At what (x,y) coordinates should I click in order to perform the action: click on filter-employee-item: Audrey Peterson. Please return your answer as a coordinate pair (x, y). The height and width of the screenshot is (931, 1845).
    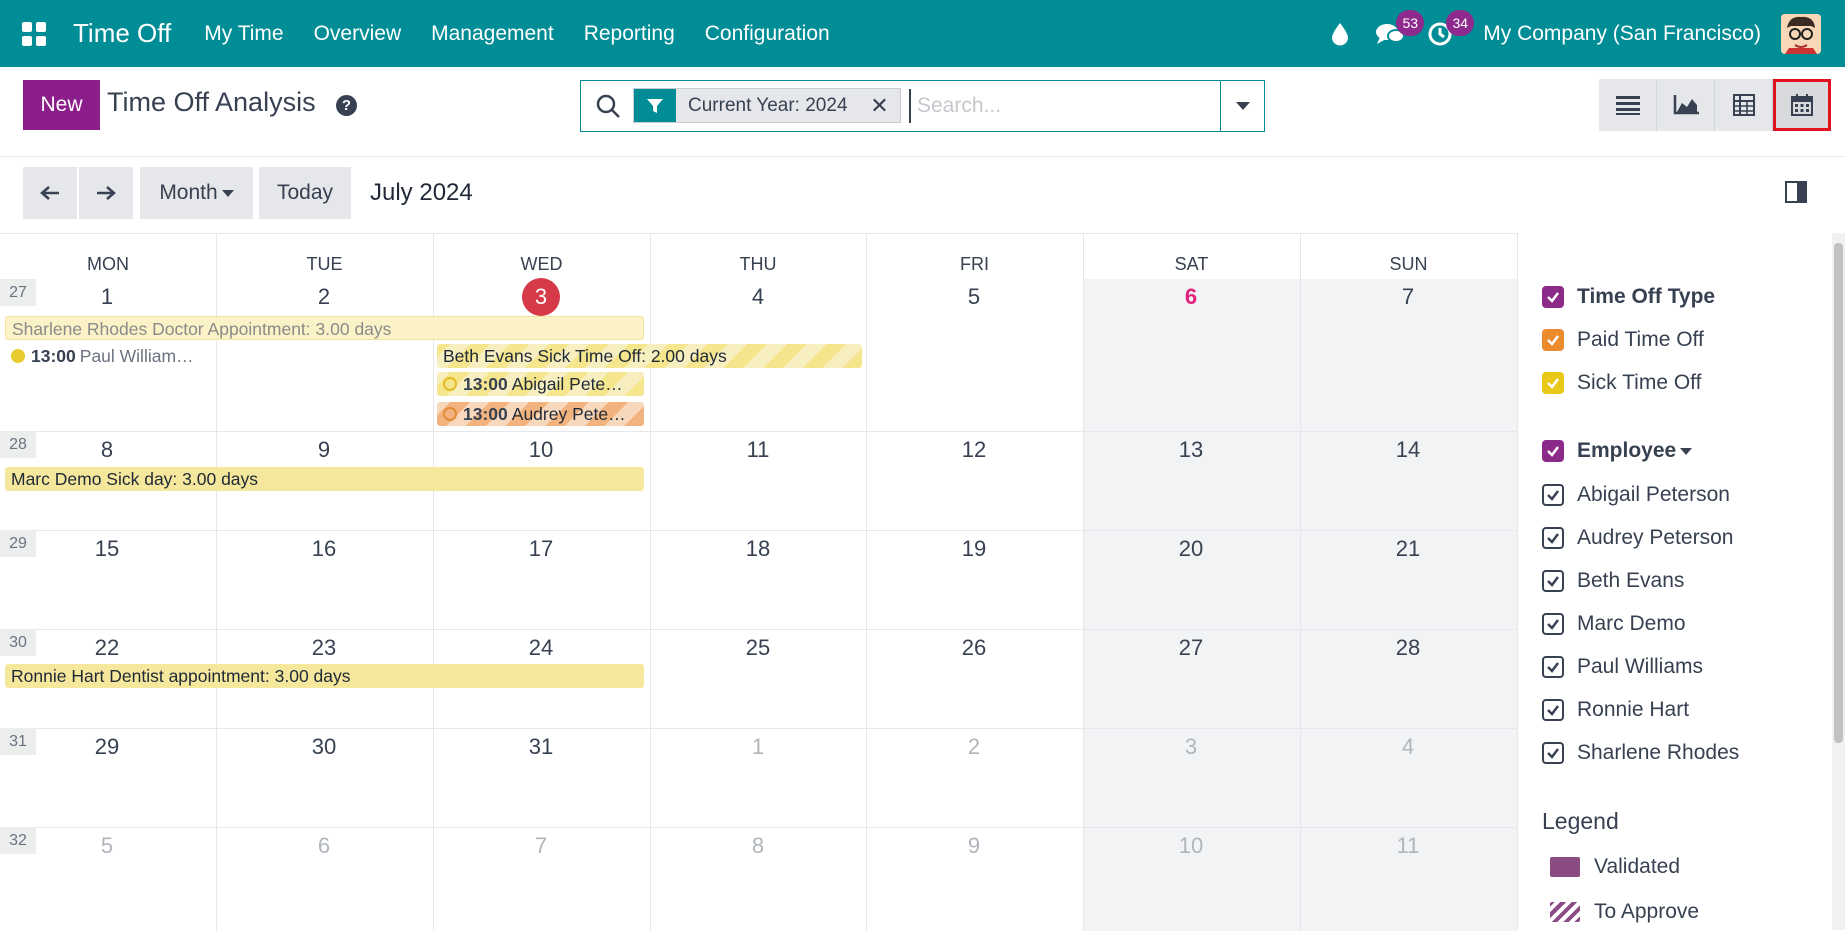
    Looking at the image, I should click on (1637, 538).